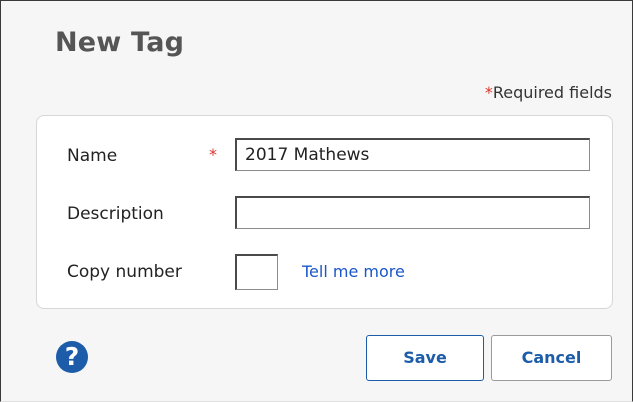  What do you see at coordinates (213, 154) in the screenshot?
I see `name-required-star: *` at bounding box center [213, 154].